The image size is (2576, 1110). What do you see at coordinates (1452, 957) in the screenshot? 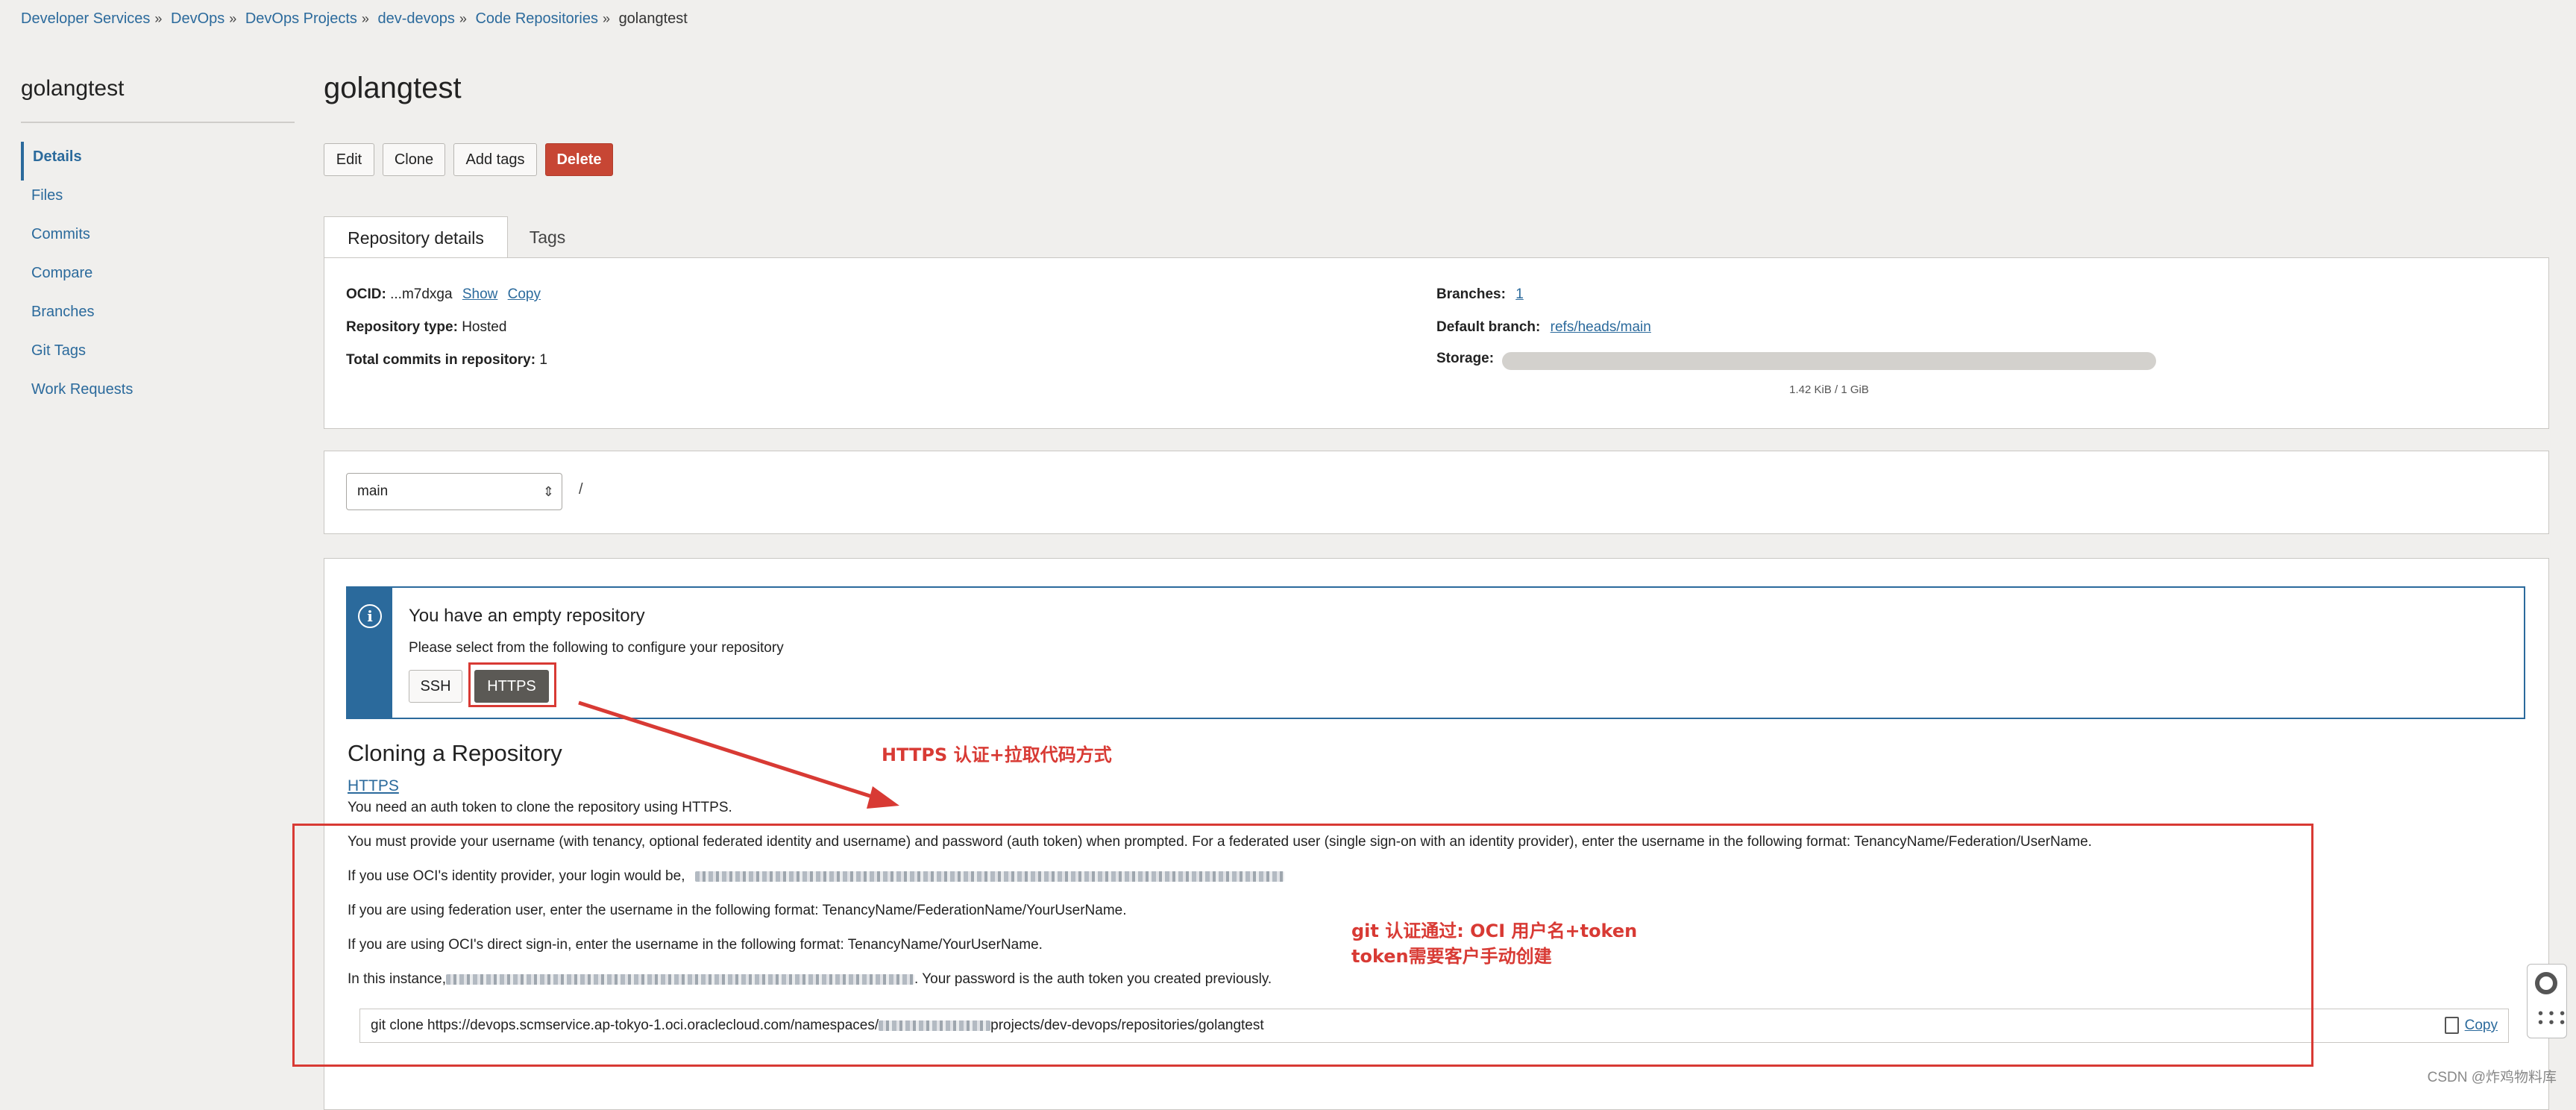
I see `annotation-token-create: token需要客户手动创建` at bounding box center [1452, 957].